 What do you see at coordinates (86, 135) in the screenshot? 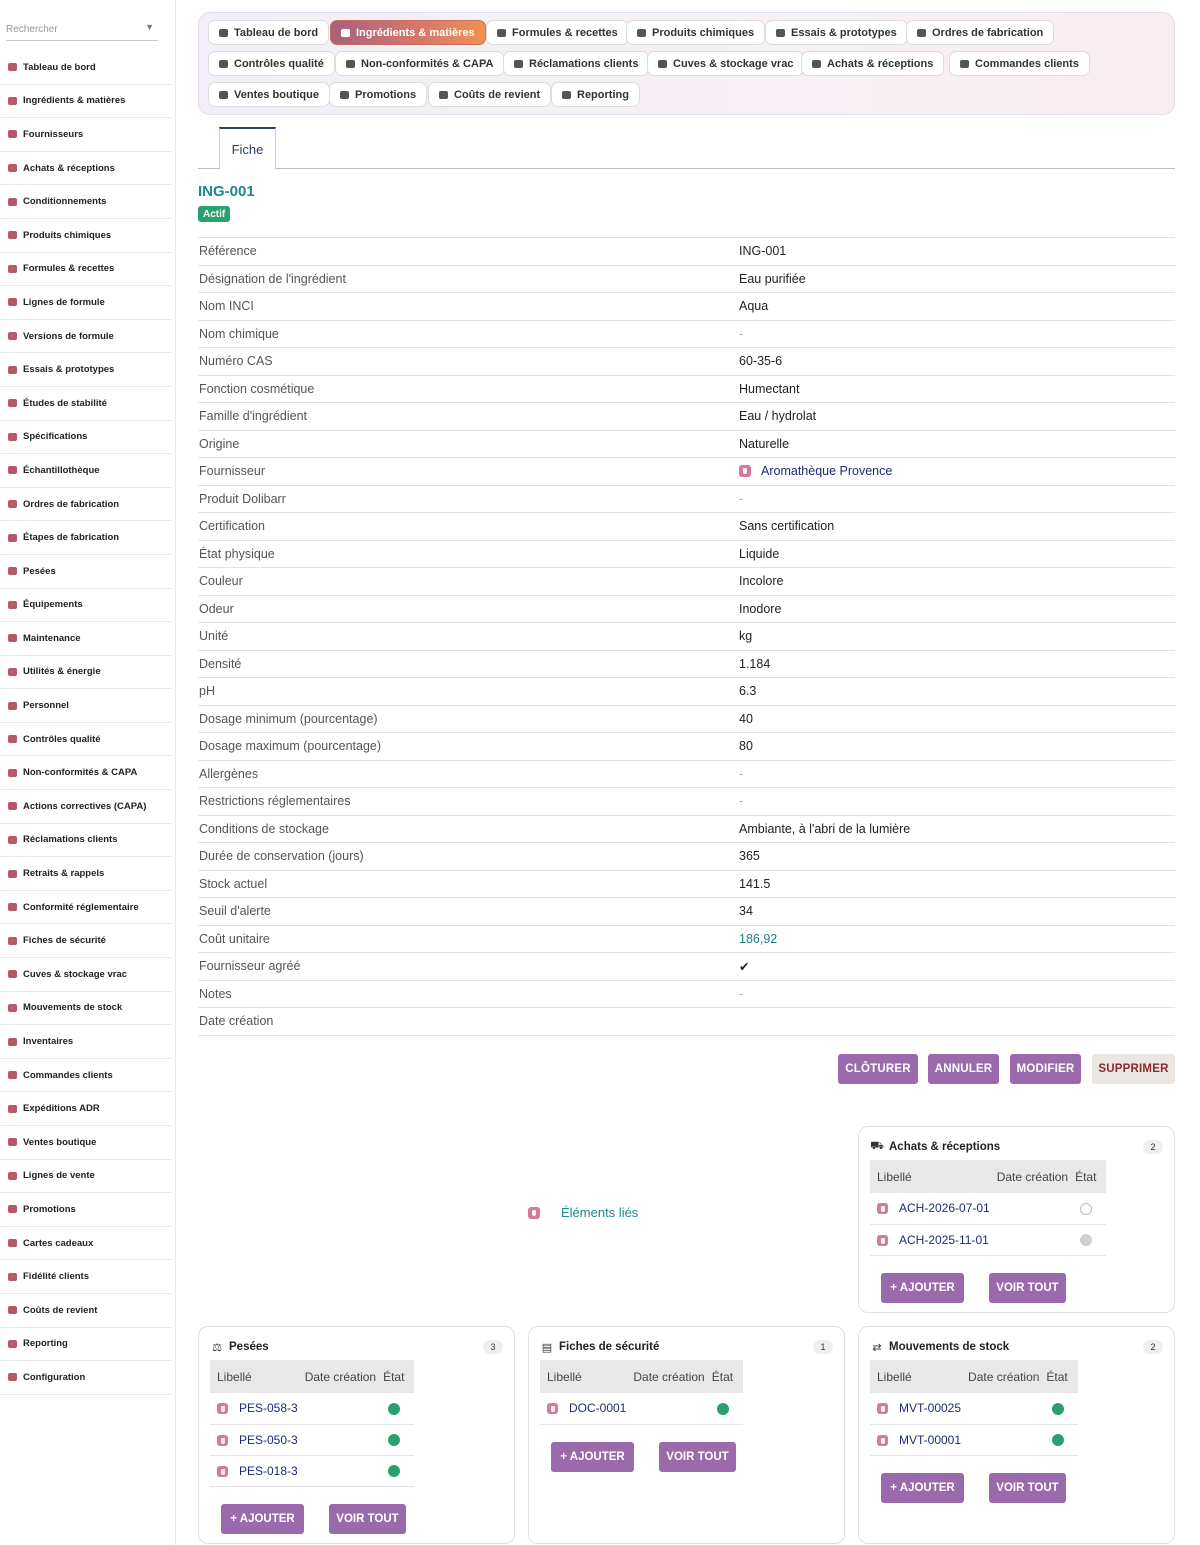
I see `sidebar-item-fournisseurs: Fournisseurs` at bounding box center [86, 135].